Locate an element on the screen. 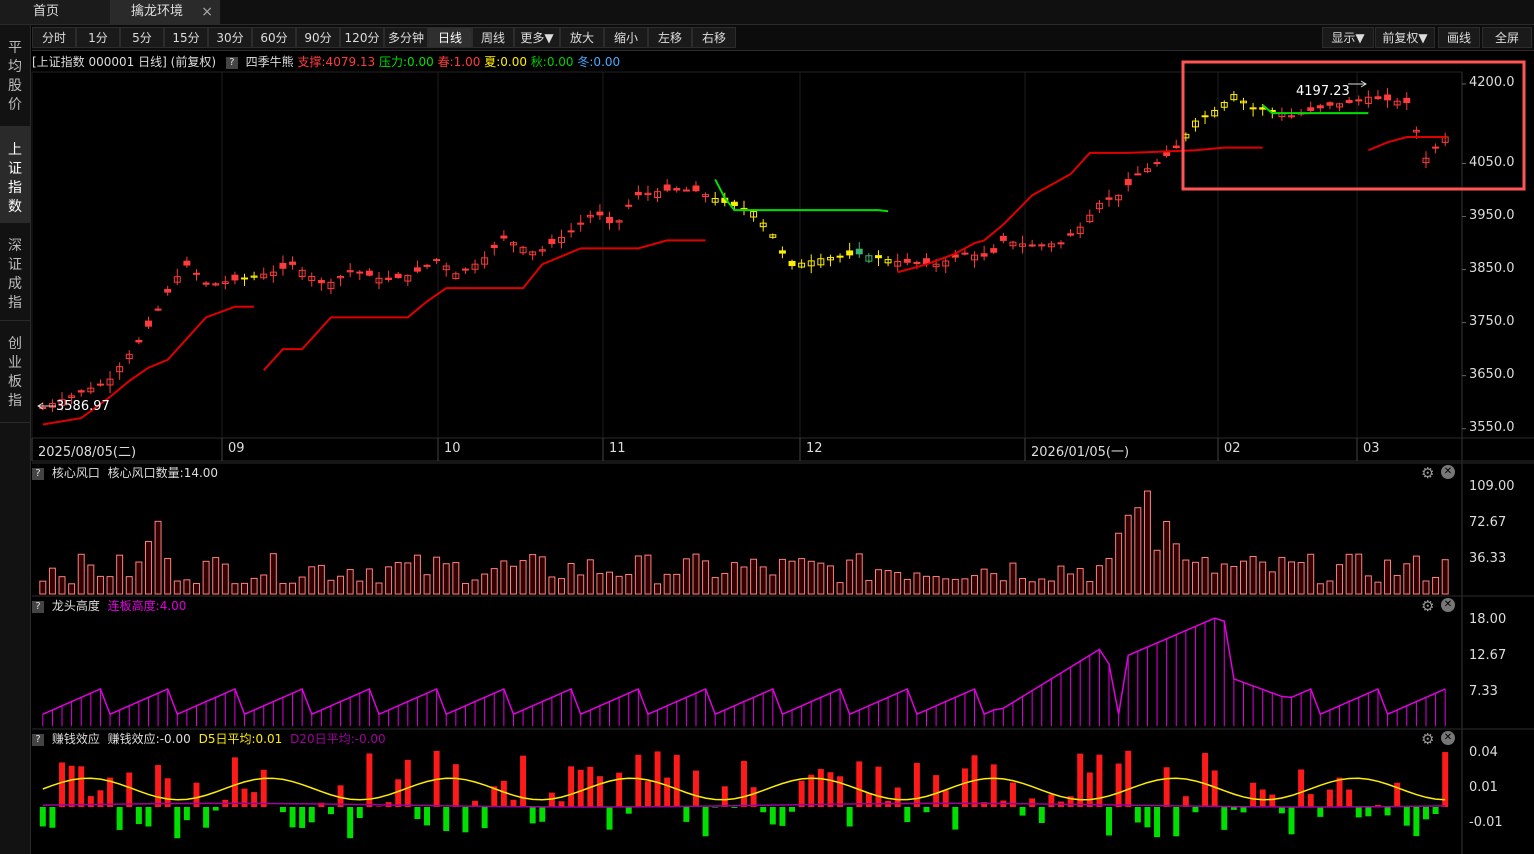 The width and height of the screenshot is (1534, 854). panel-money-d5: D5日平均:0.01 is located at coordinates (240, 739).